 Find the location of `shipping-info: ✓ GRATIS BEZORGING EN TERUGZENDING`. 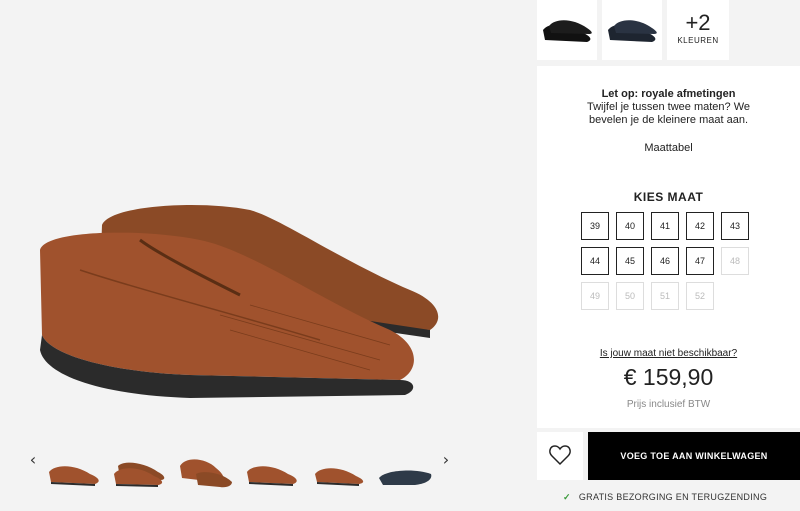

shipping-info: ✓ GRATIS BEZORGING EN TERUGZENDING is located at coordinates (681, 497).